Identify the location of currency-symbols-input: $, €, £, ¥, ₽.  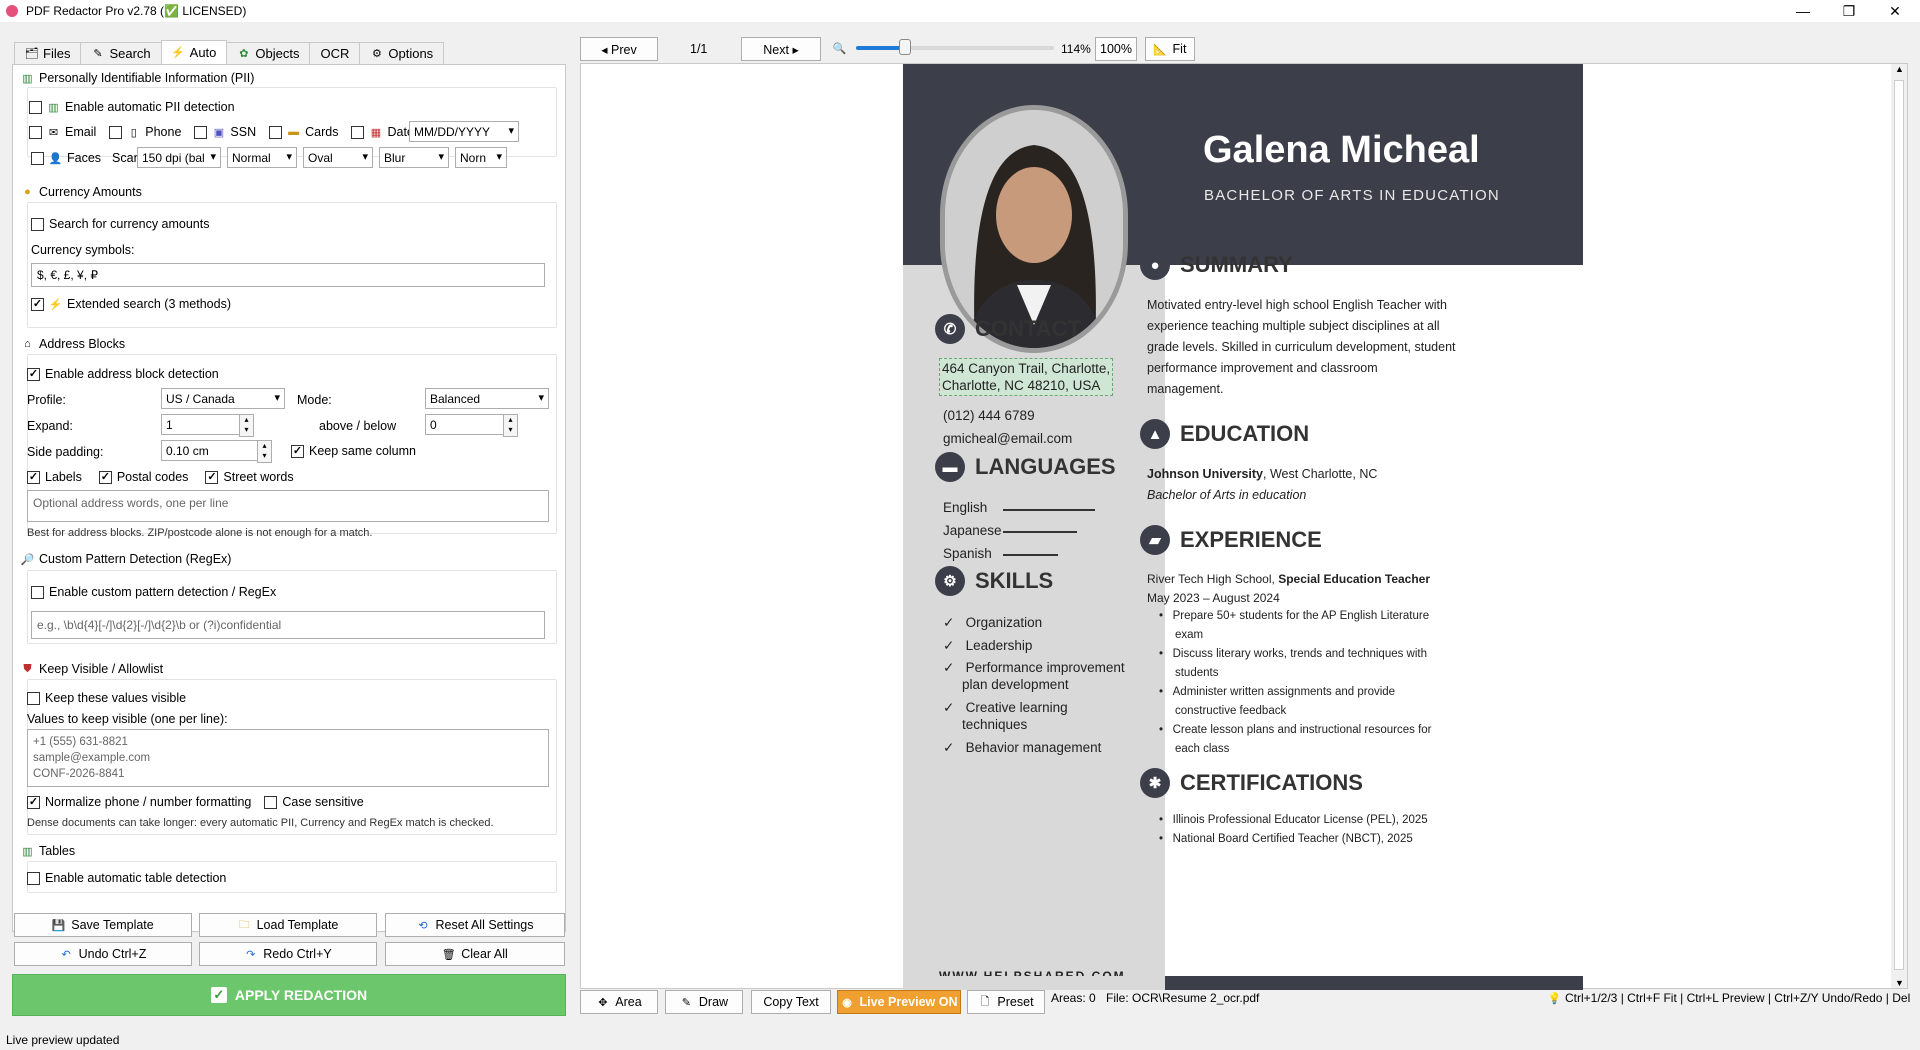
(288, 275).